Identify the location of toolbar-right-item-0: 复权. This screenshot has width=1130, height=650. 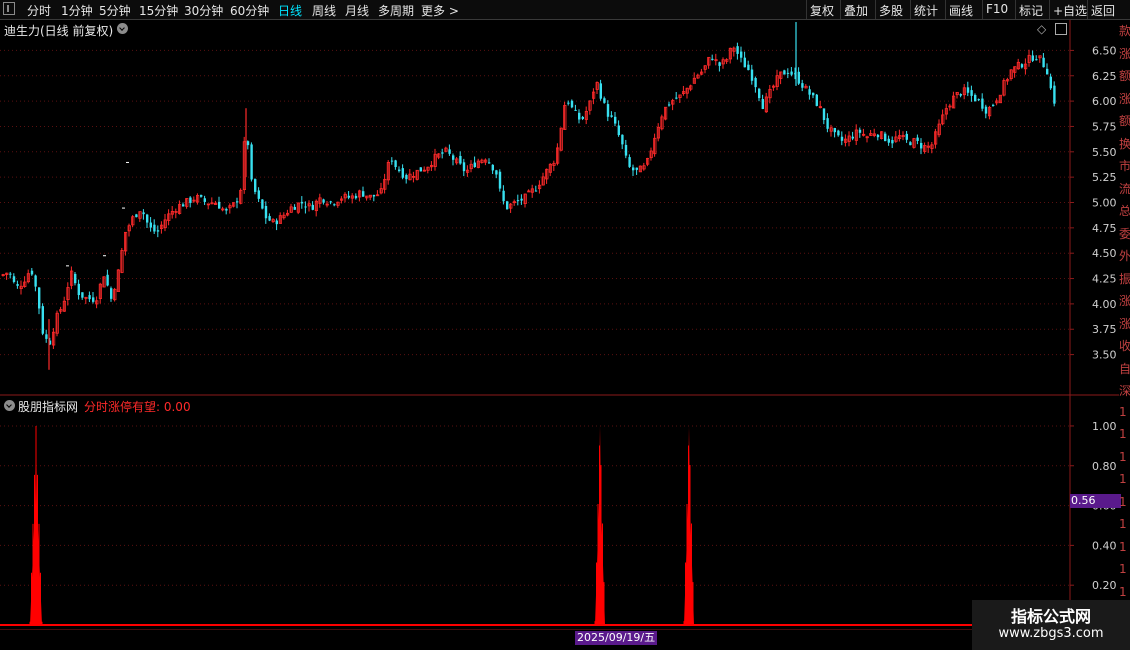
(822, 10).